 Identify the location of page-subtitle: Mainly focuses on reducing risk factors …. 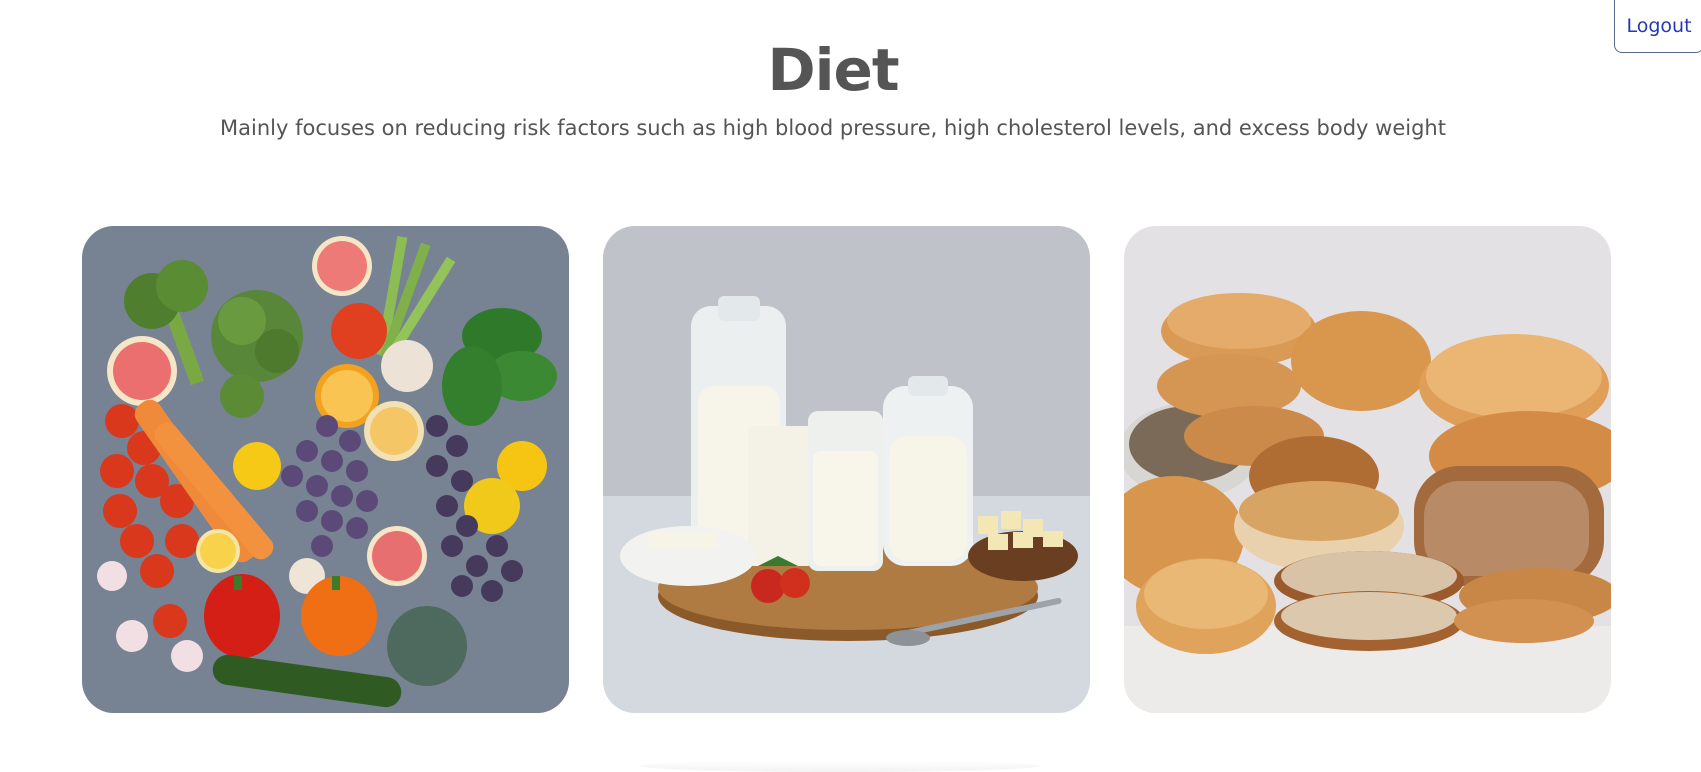
(833, 128).